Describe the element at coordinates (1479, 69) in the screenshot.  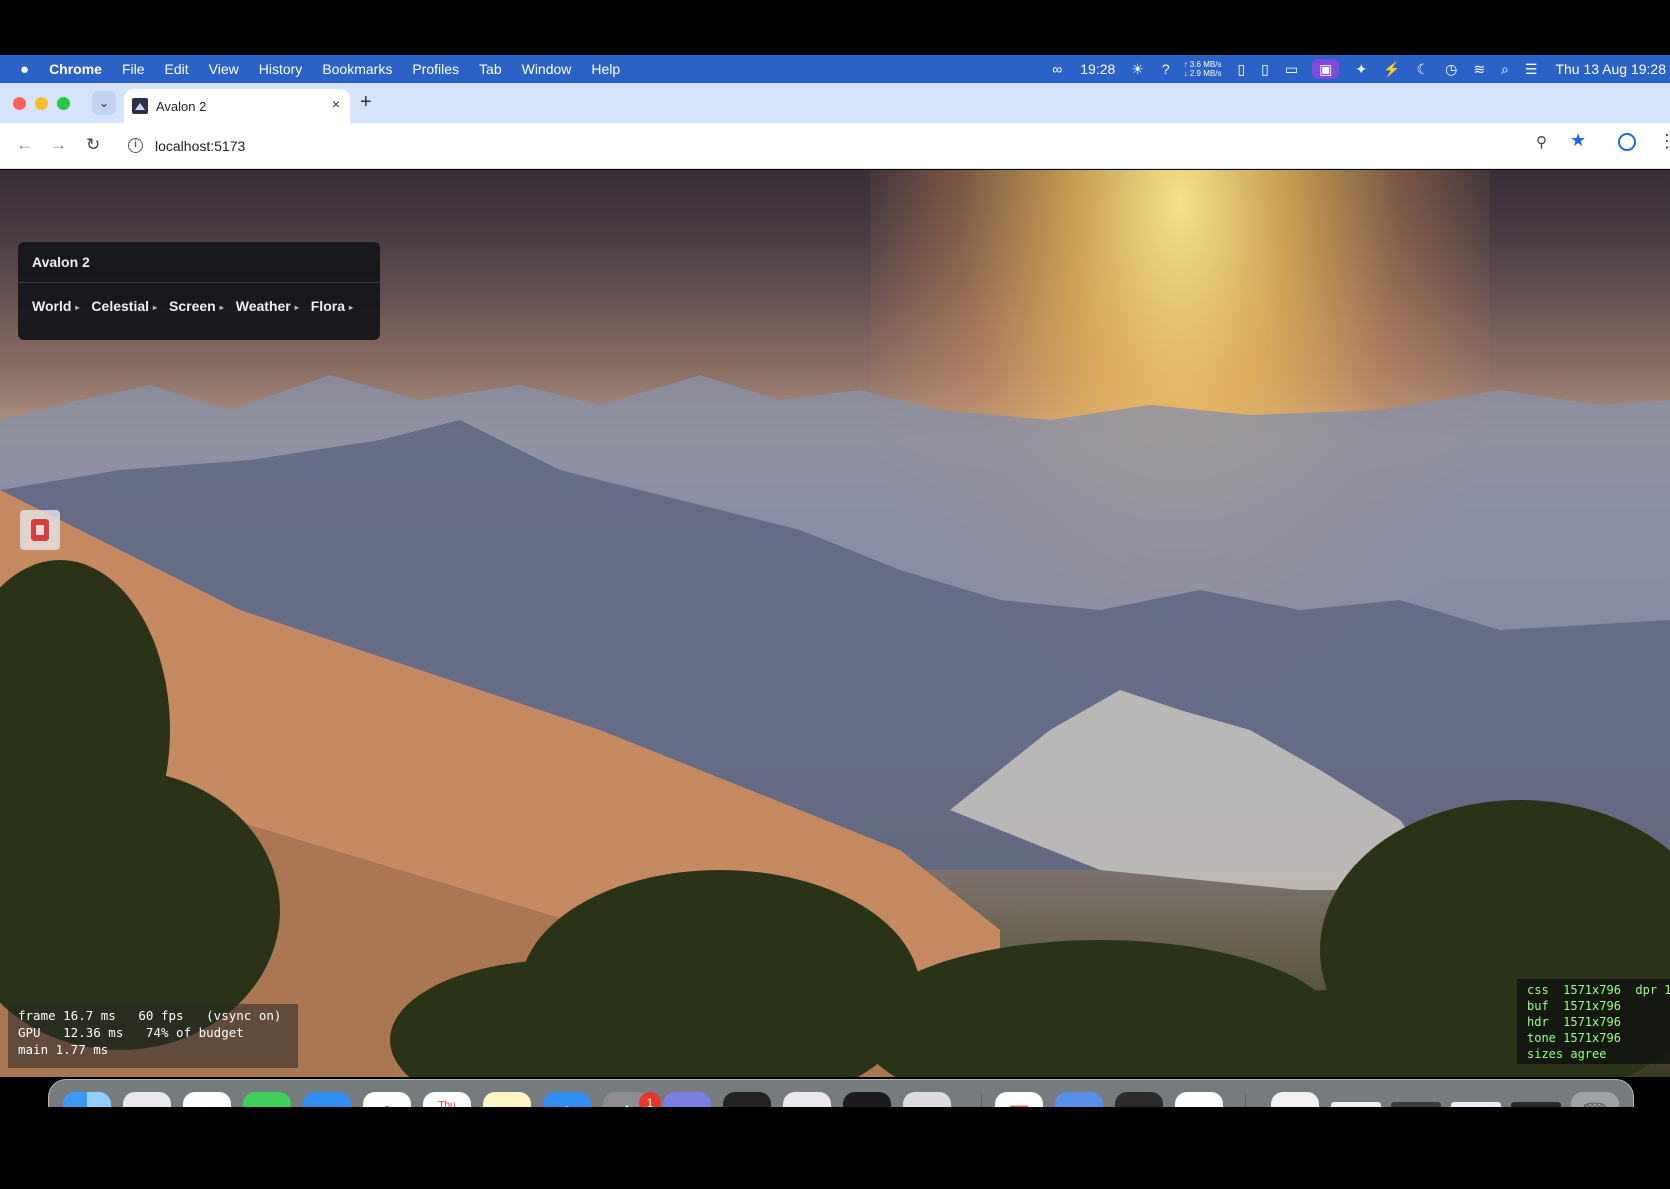
I see `wifi-icon: ≋` at that location.